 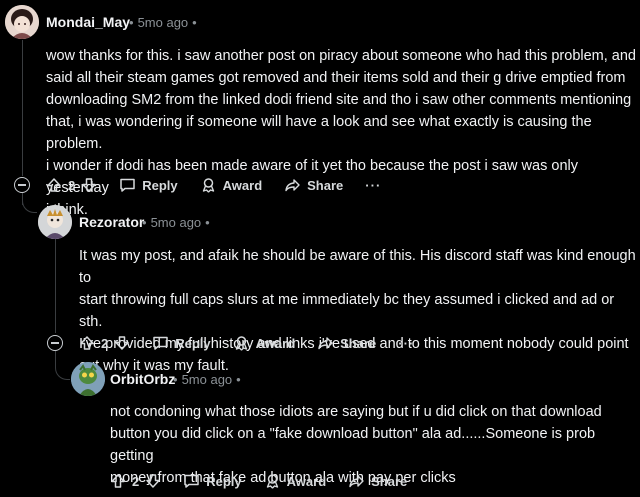 I want to click on avatar-orbitorbz, so click(x=88, y=379).